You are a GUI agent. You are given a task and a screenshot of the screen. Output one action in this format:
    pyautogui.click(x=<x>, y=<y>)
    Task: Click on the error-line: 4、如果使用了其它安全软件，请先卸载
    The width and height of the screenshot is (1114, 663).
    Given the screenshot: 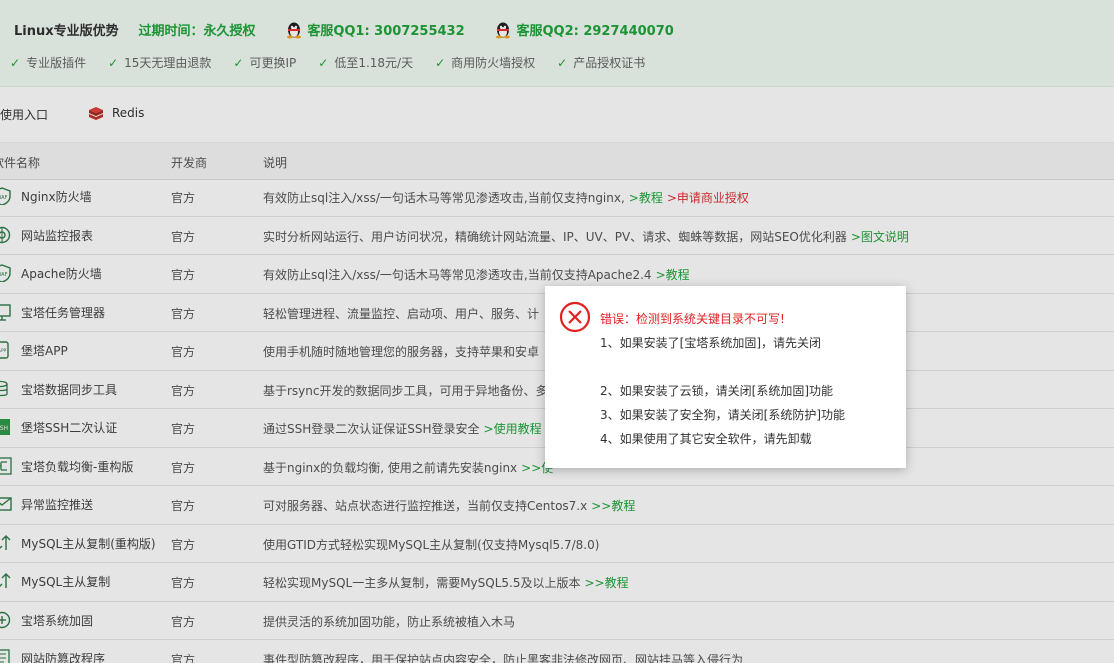 What is the action you would take?
    pyautogui.click(x=706, y=439)
    